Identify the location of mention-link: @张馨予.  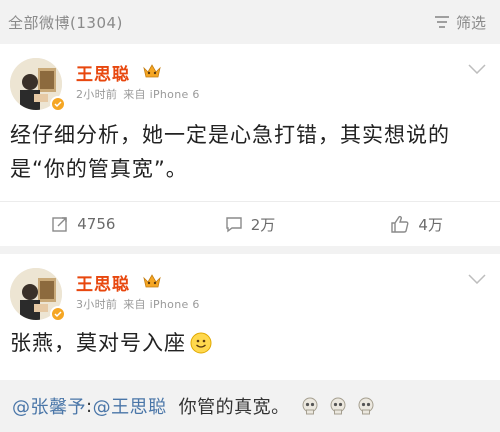
(49, 406).